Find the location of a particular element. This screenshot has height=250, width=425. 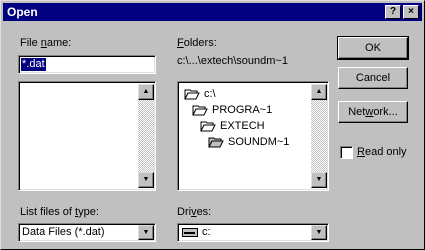

file-list: ▲ ▼ is located at coordinates (87, 136).